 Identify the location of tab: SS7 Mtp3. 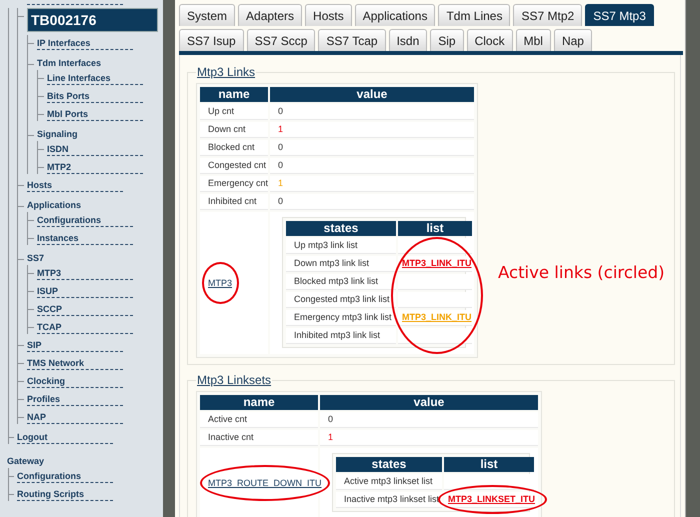
(619, 15).